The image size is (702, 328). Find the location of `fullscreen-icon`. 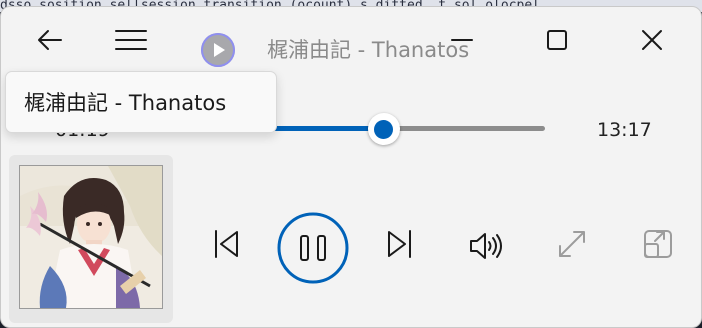

fullscreen-icon is located at coordinates (572, 244).